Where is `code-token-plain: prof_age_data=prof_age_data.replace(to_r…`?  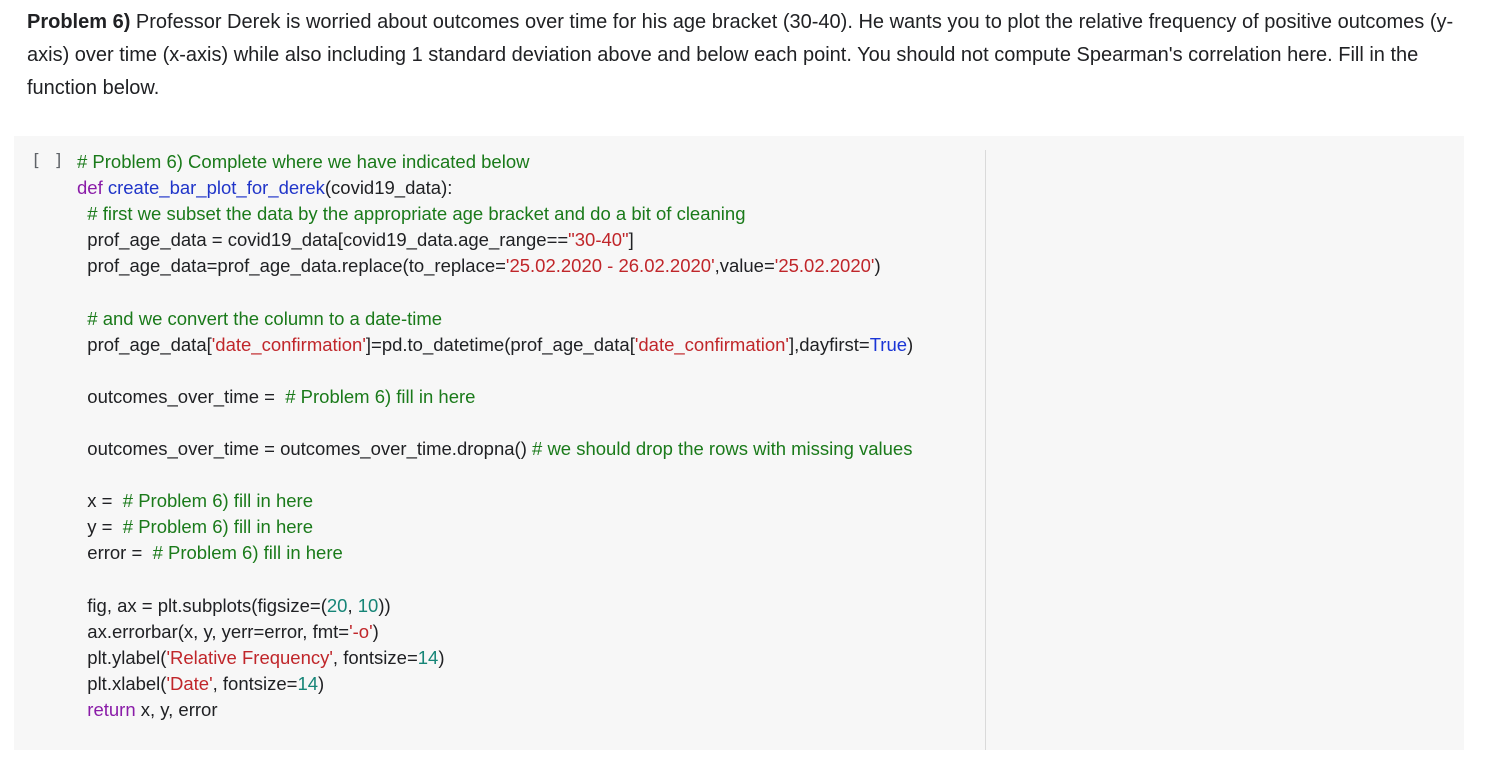 code-token-plain: prof_age_data=prof_age_data.replace(to_r… is located at coordinates (291, 266).